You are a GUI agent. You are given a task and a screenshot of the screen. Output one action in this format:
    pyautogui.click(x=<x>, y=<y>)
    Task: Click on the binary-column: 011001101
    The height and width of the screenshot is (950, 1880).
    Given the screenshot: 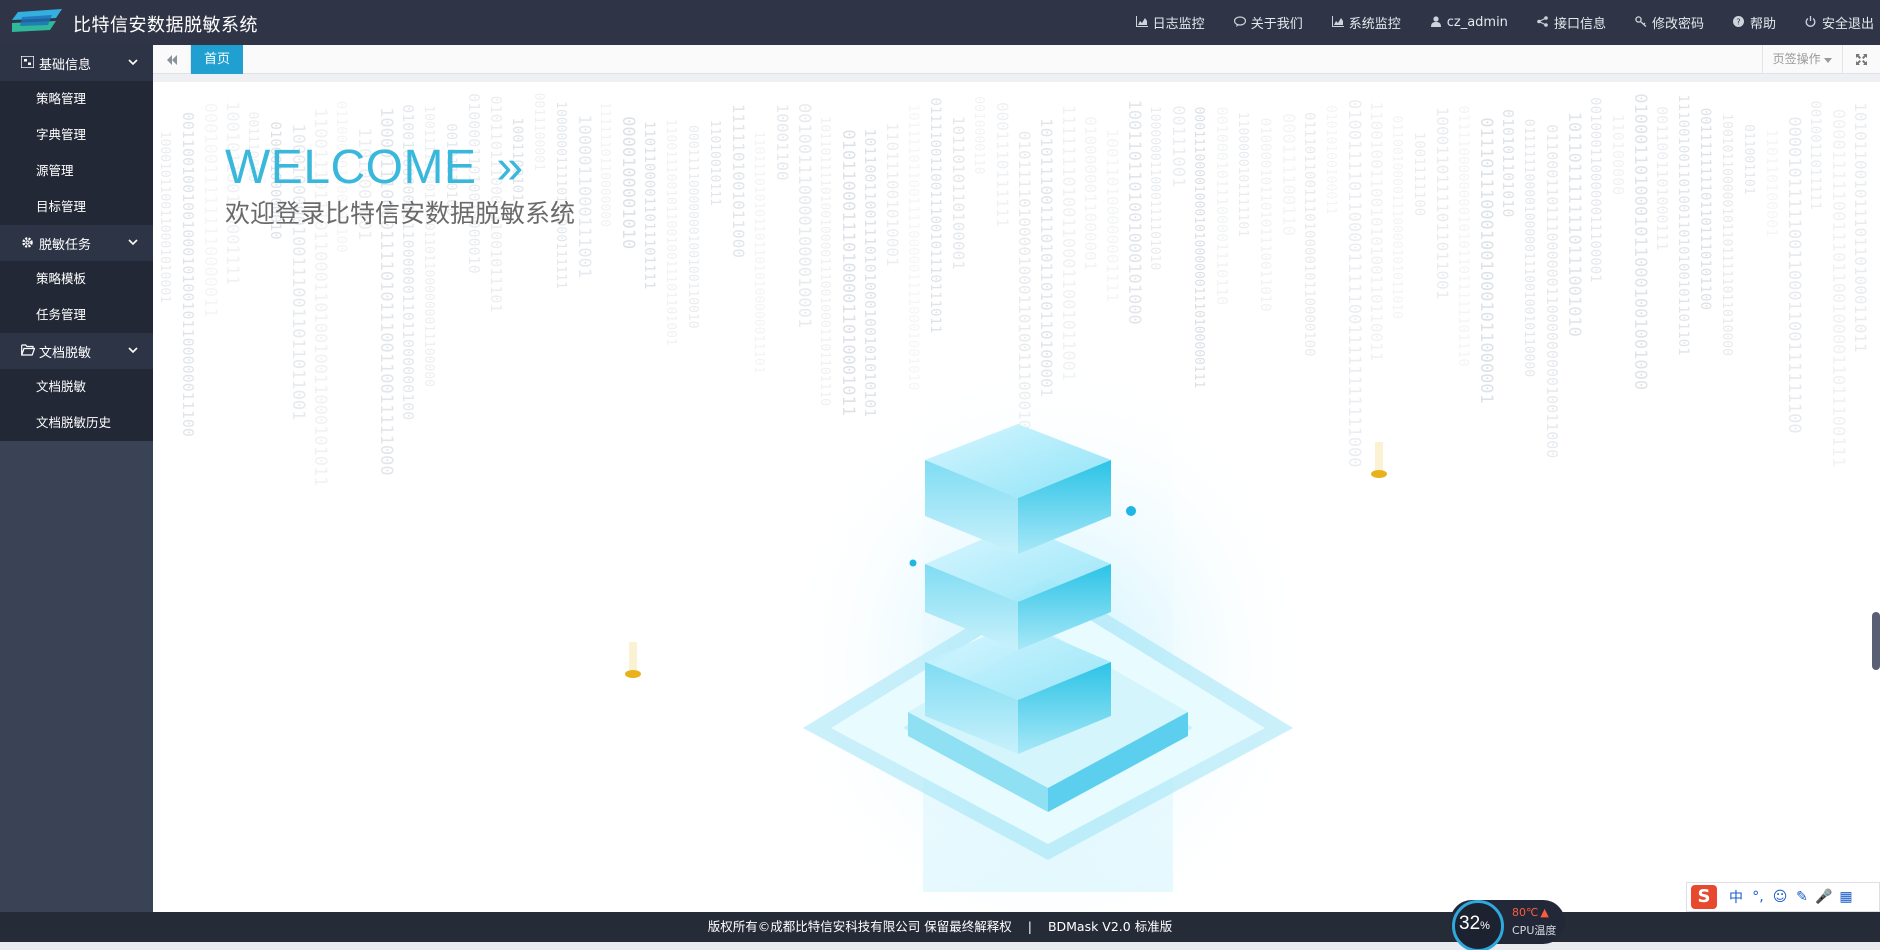 What is the action you would take?
    pyautogui.click(x=1748, y=159)
    